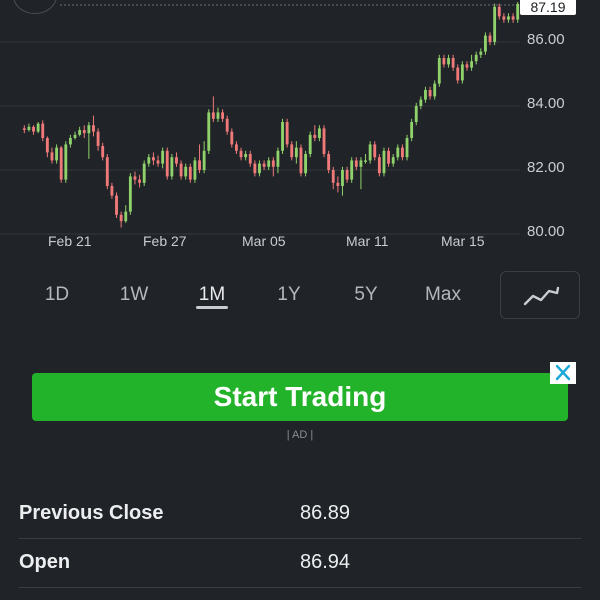 The width and height of the screenshot is (600, 600). I want to click on date-tick-label: Mar 15, so click(463, 241).